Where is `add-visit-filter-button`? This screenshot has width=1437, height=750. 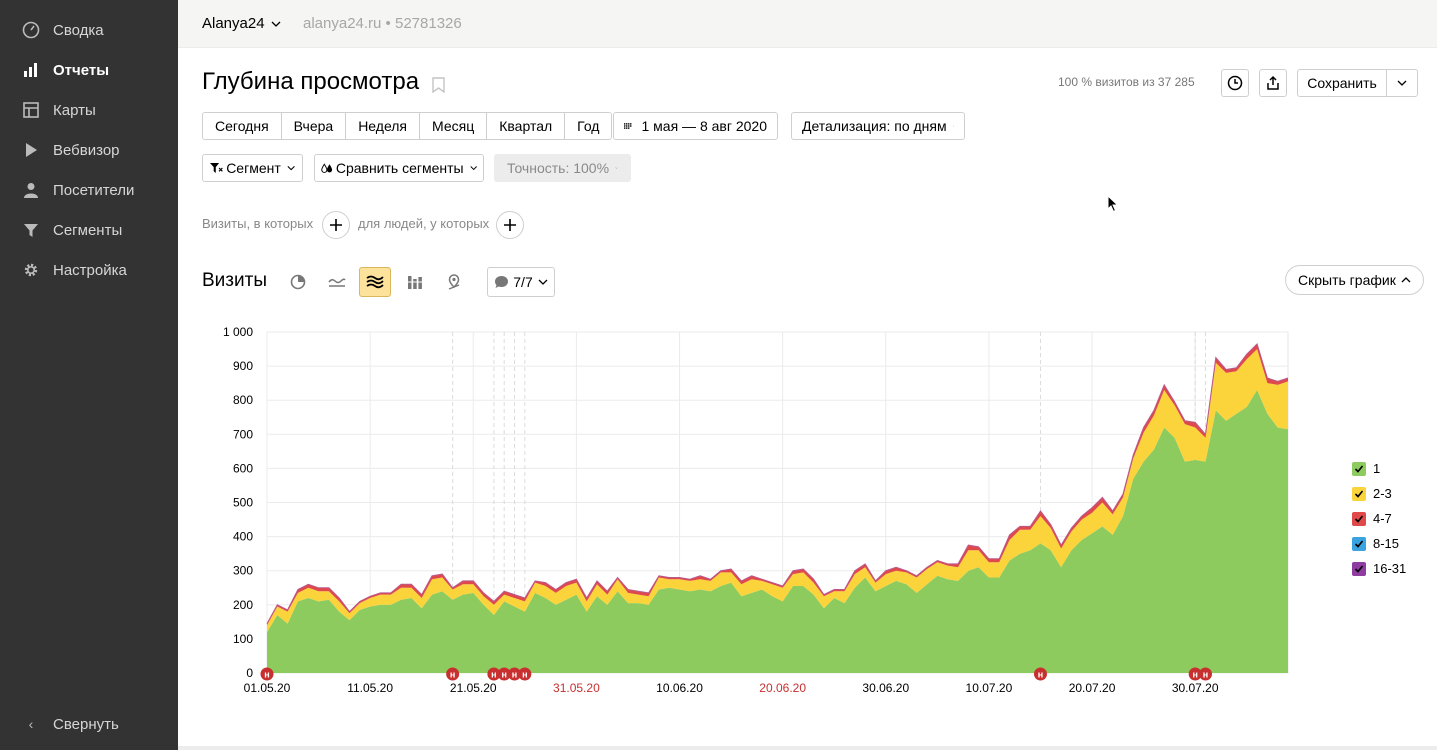 add-visit-filter-button is located at coordinates (336, 225).